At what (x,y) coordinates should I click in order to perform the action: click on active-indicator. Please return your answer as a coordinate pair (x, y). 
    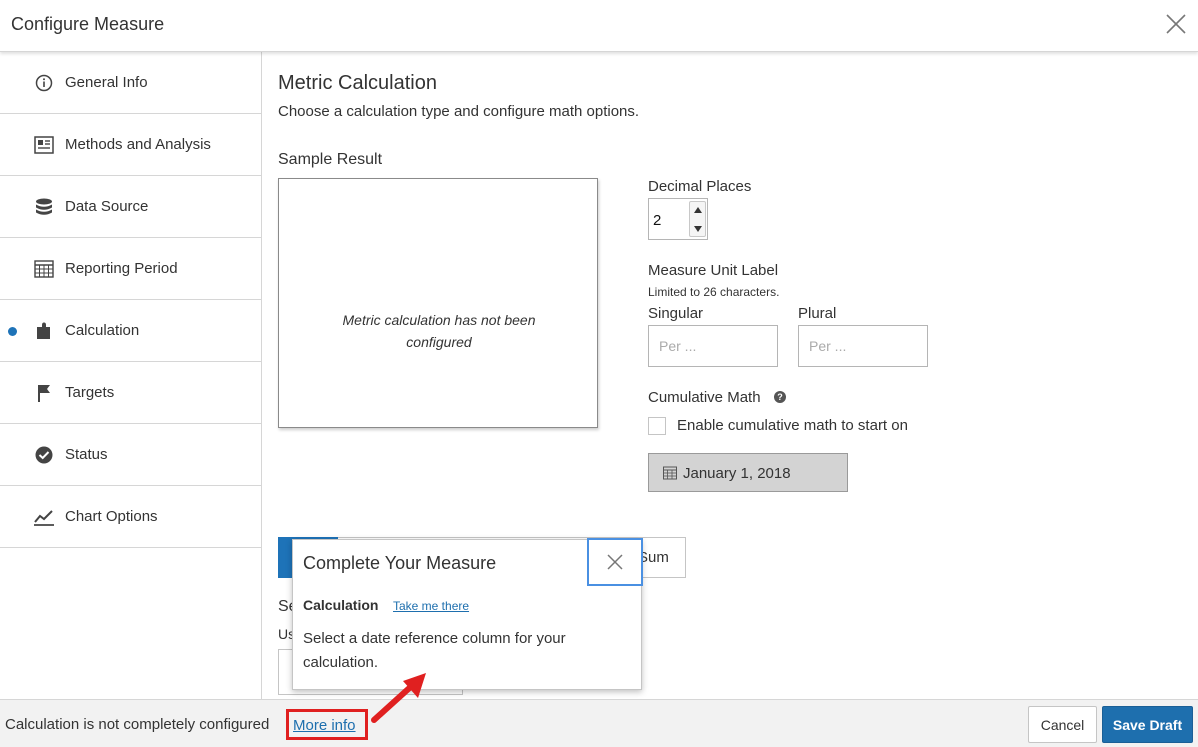
    Looking at the image, I should click on (12, 331).